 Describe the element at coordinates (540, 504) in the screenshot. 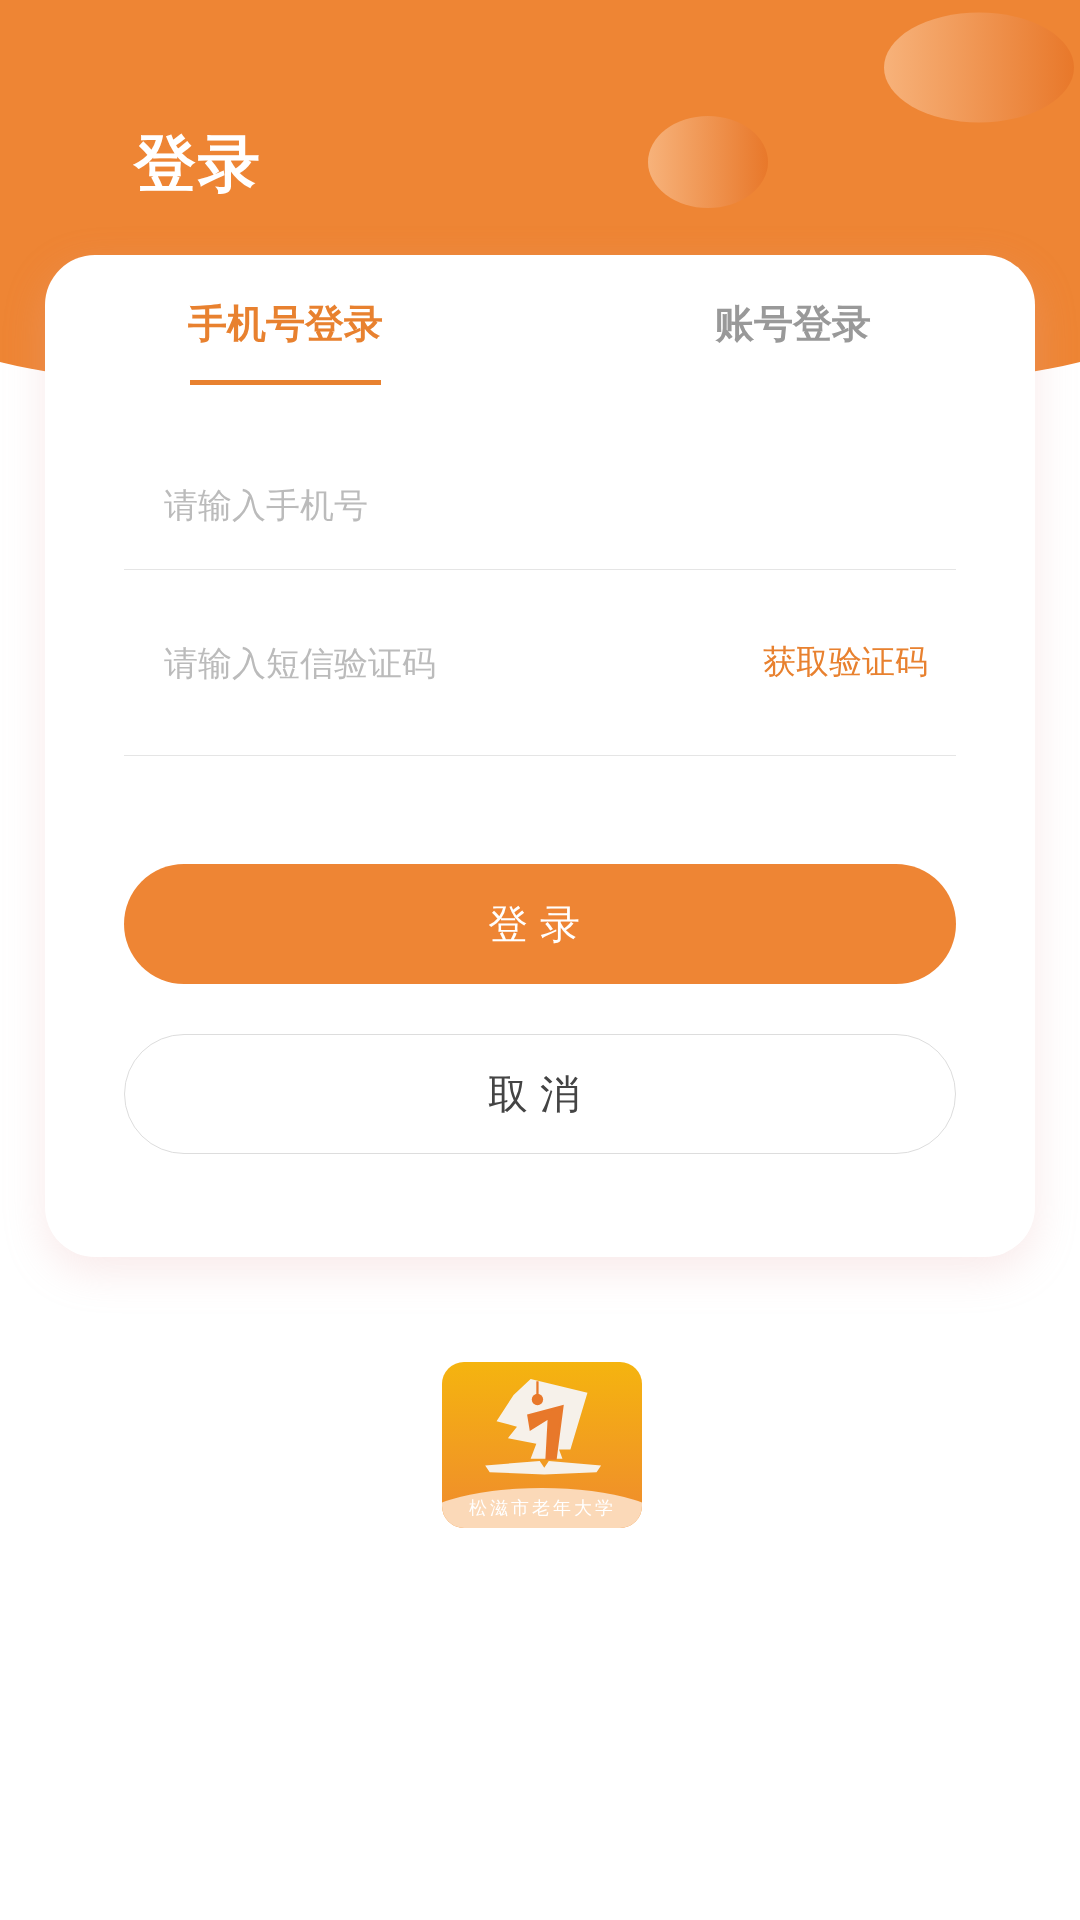

I see `input-field: 请输入手机号` at that location.